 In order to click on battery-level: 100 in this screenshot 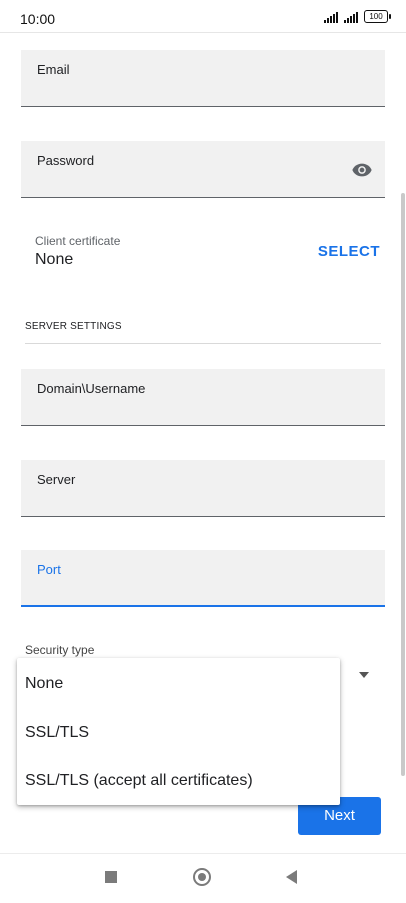, I will do `click(376, 16)`.